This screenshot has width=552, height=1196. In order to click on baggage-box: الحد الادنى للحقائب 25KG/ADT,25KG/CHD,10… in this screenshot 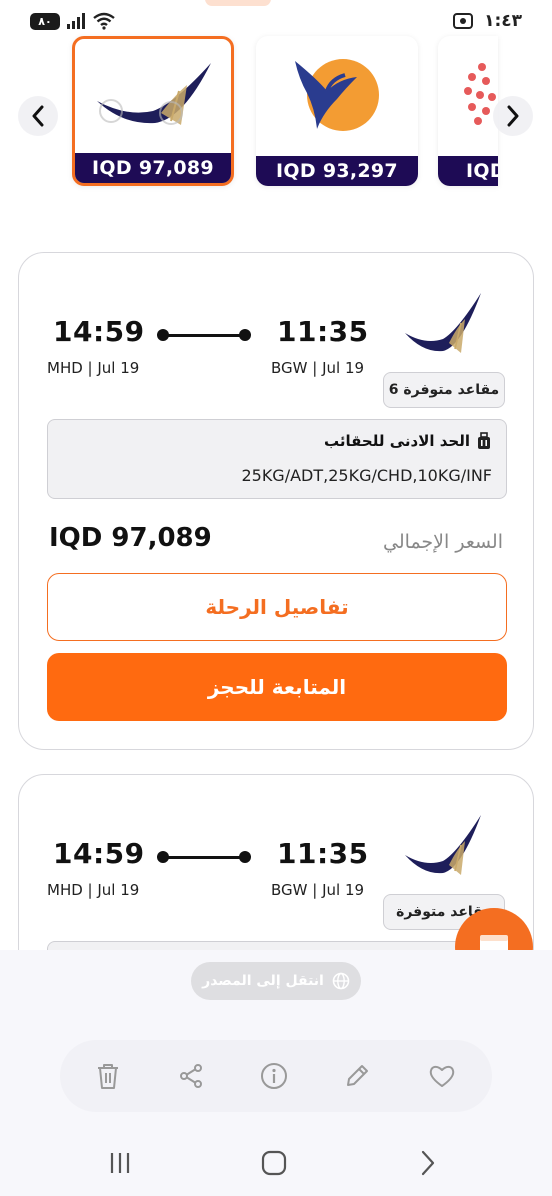, I will do `click(277, 459)`.